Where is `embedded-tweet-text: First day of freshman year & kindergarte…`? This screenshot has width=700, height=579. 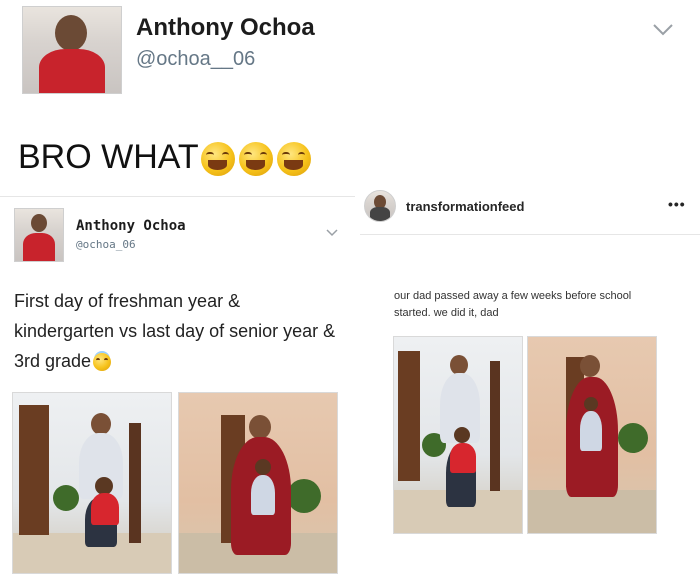
embedded-tweet-text: First day of freshman year & kindergarte… is located at coordinates (179, 331).